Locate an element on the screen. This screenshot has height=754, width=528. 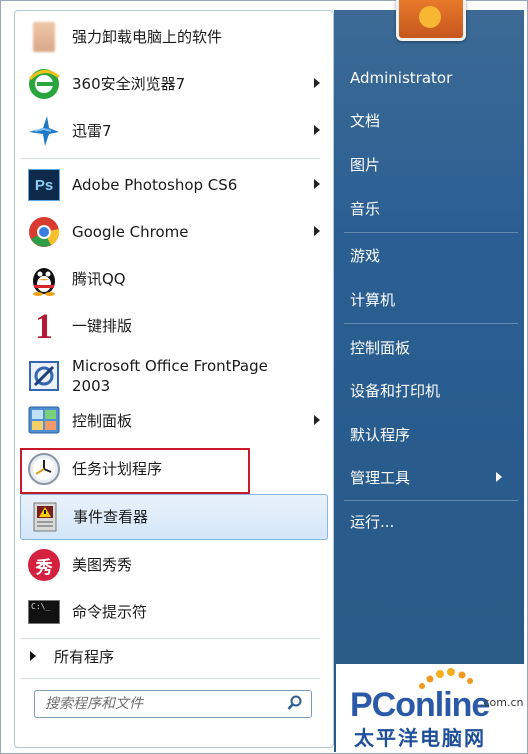
menu-item-chrome: Google Chrome is located at coordinates (174, 232).